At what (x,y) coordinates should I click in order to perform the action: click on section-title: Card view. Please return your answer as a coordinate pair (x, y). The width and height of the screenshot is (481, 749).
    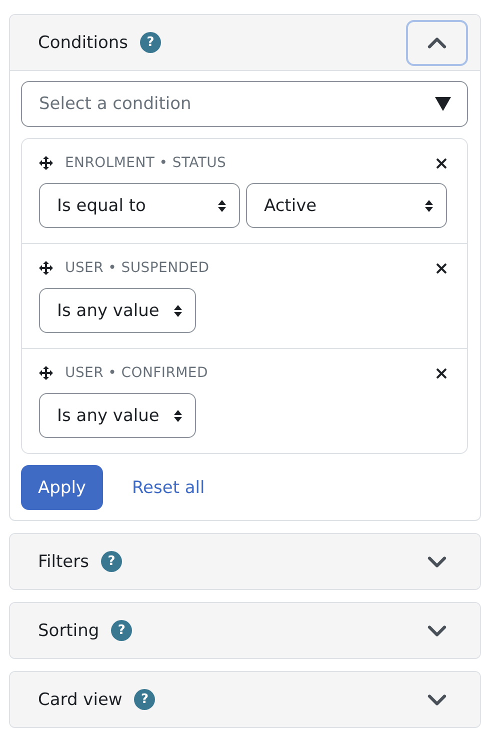
    Looking at the image, I should click on (80, 700).